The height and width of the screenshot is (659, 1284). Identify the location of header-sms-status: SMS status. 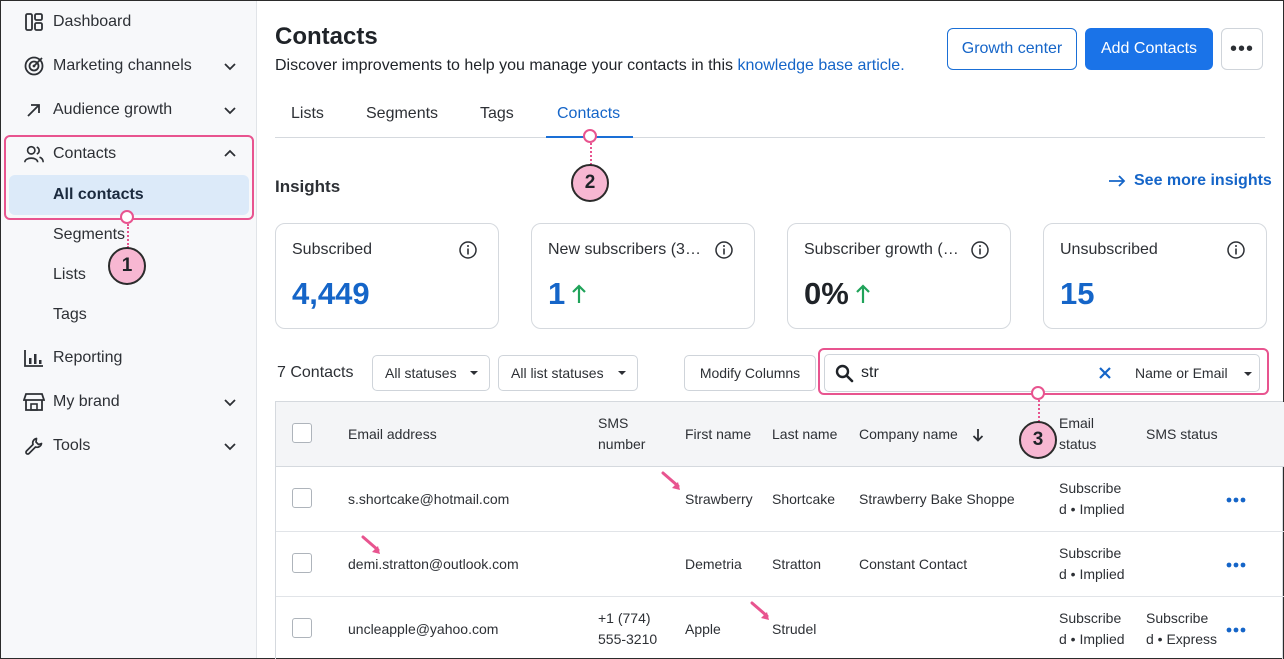
(1182, 434).